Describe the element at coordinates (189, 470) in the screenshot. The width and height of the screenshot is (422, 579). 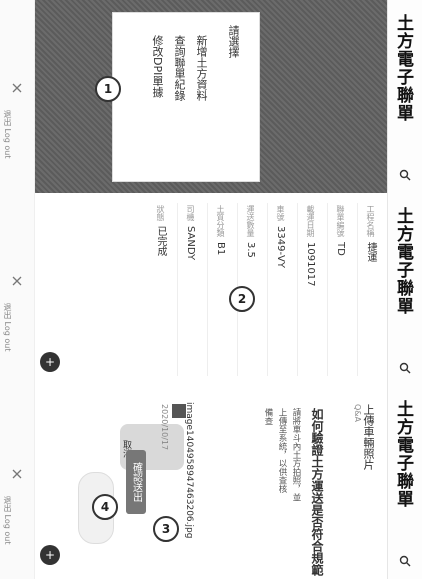
I see `image-filename: image1404958947463206.jpg` at that location.